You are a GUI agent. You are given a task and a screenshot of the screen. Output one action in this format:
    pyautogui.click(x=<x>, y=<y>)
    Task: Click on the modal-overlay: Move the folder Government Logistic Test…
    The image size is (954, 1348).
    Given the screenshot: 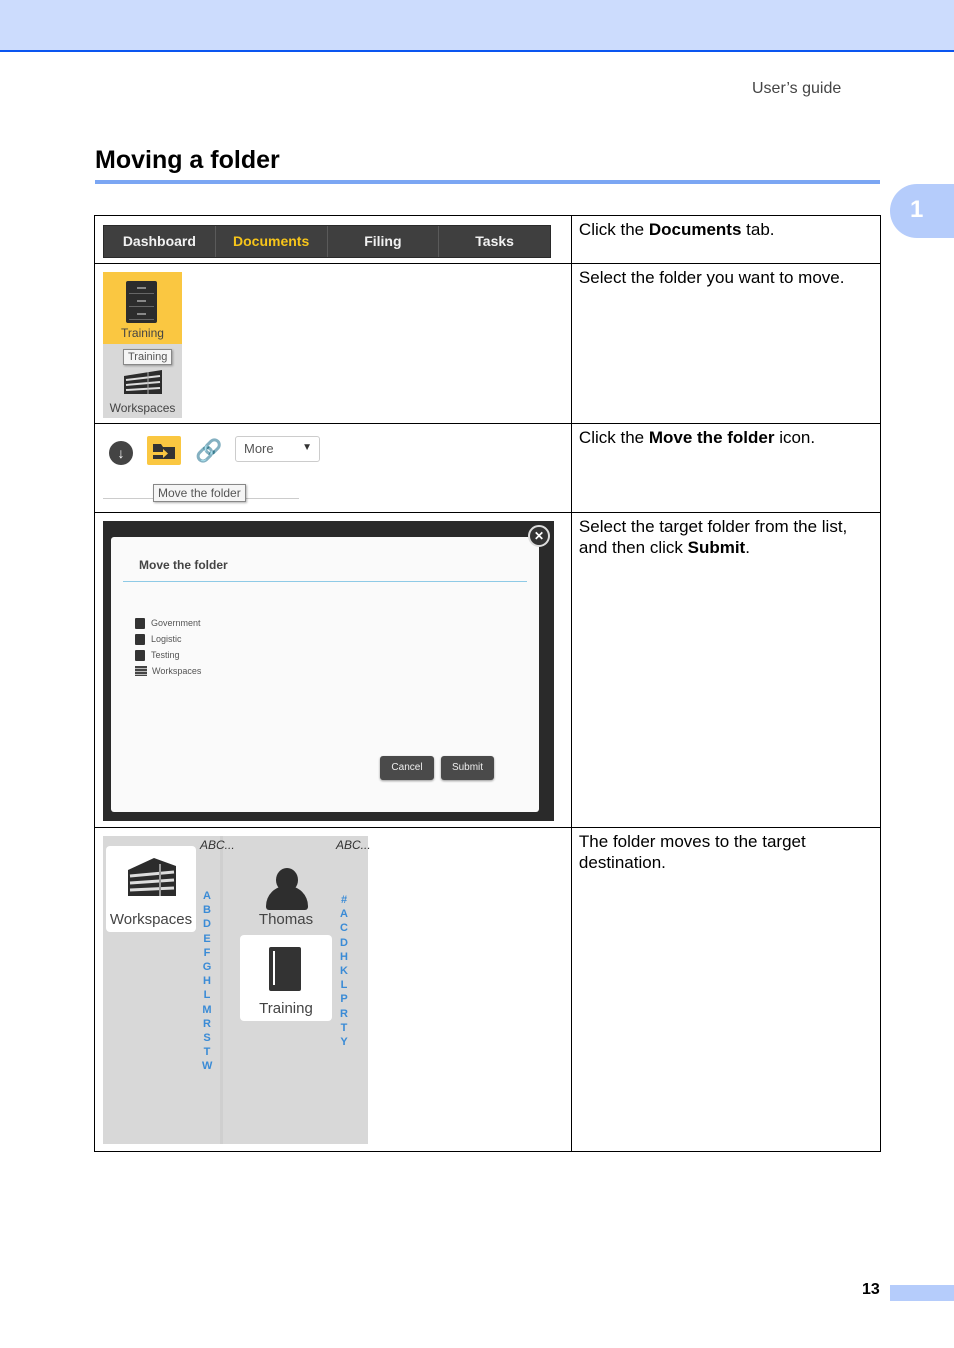 What is the action you would take?
    pyautogui.click(x=328, y=671)
    